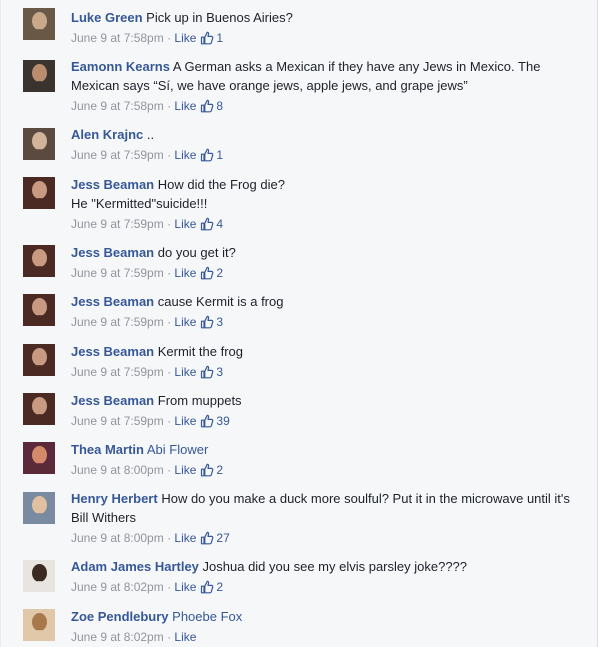 This screenshot has width=600, height=647. What do you see at coordinates (328, 351) in the screenshot?
I see `comment-body: Jess Beaman Kermit the frog` at bounding box center [328, 351].